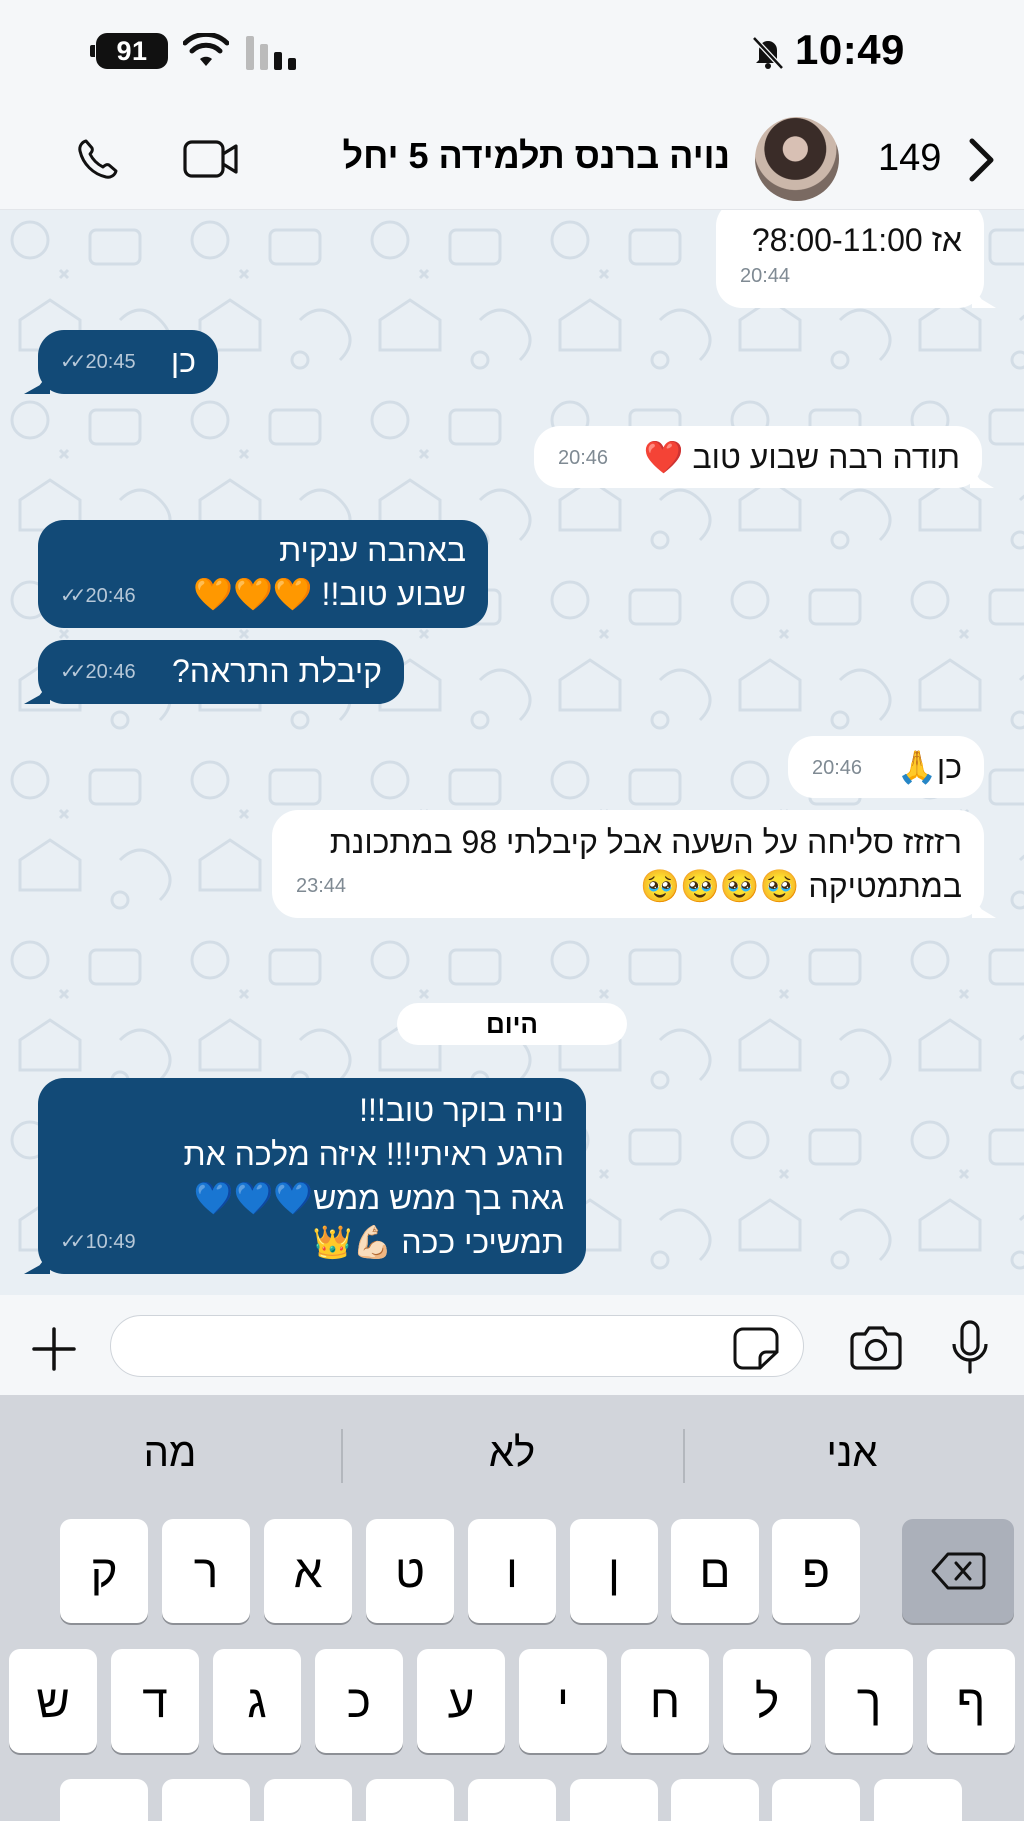 The height and width of the screenshot is (1821, 1024). Describe the element at coordinates (614, 1571) in the screenshot. I see `key: ן` at that location.